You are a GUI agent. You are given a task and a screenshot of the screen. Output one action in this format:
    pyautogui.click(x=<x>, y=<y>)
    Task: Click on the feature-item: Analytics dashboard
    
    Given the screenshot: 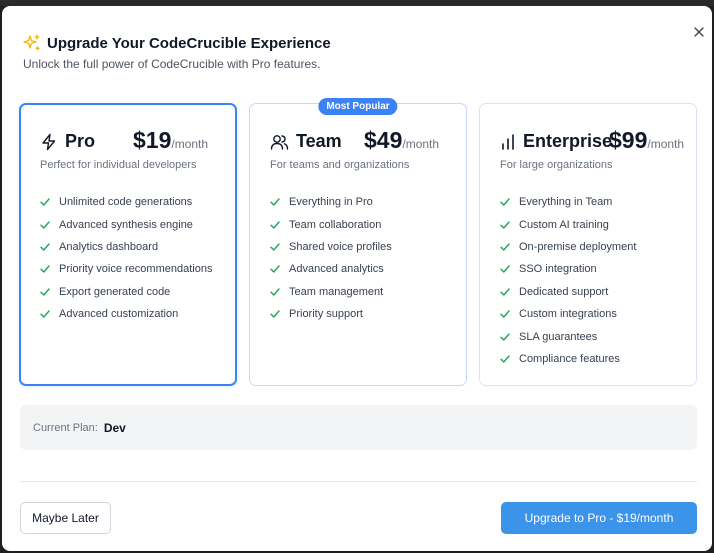 What is the action you would take?
    pyautogui.click(x=126, y=247)
    